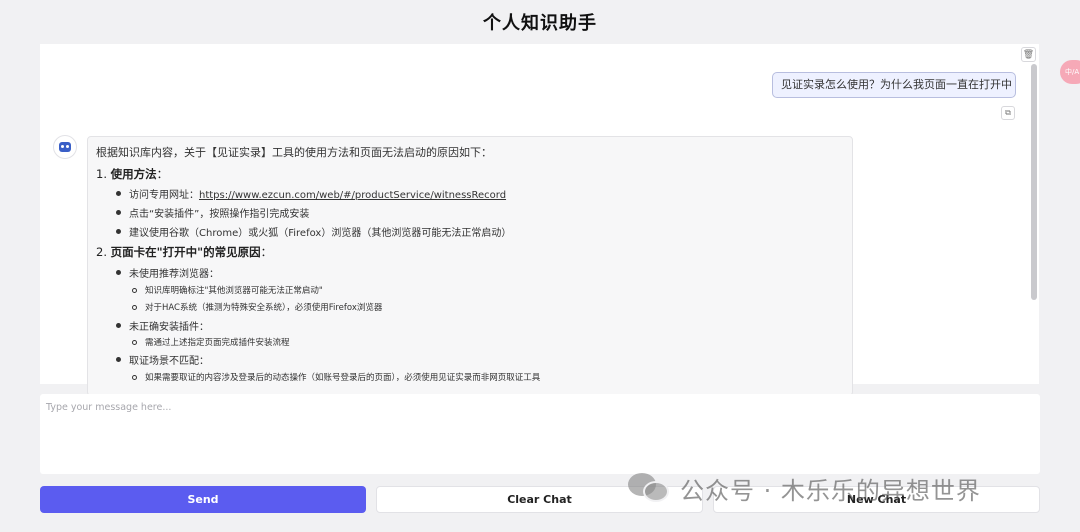  I want to click on list-item: 未正确安装插件：, so click(169, 327).